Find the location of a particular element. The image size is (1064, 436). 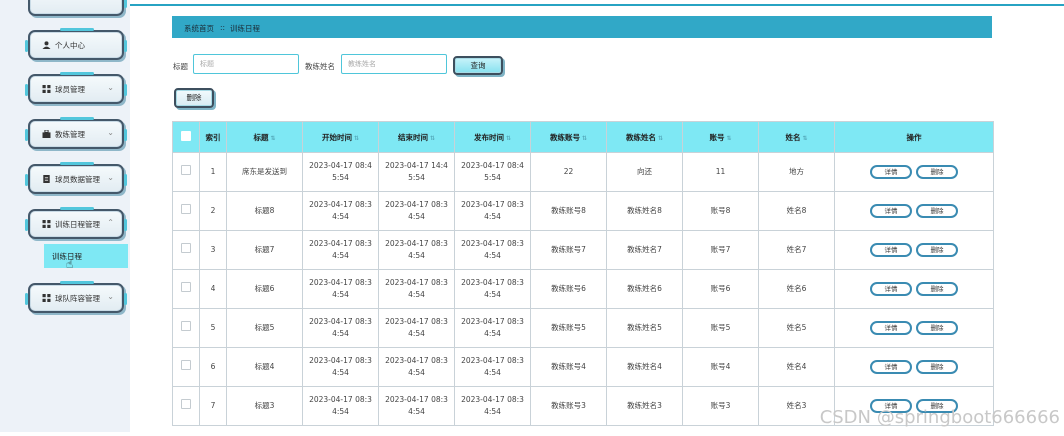

sidebar-item-team-lineup: 球队阵容管理 ⌄ is located at coordinates (76, 297).